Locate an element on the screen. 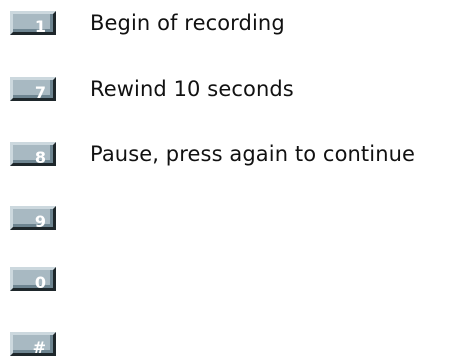 Image resolution: width=472 pixels, height=364 pixels. key-row-1: 1 Begin of recording is located at coordinates (147, 23).